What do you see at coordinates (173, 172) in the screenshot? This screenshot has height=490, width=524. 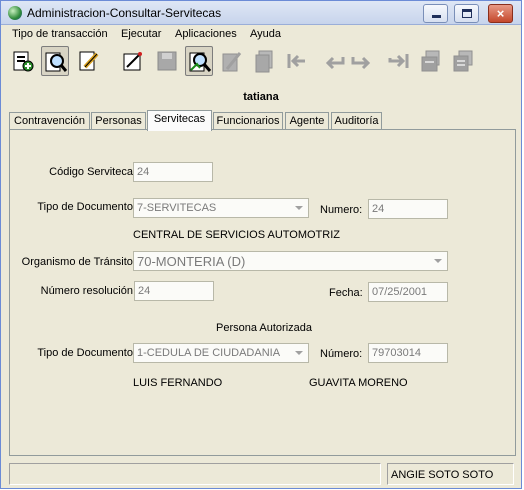 I see `codigo-serviteca-field: 24` at bounding box center [173, 172].